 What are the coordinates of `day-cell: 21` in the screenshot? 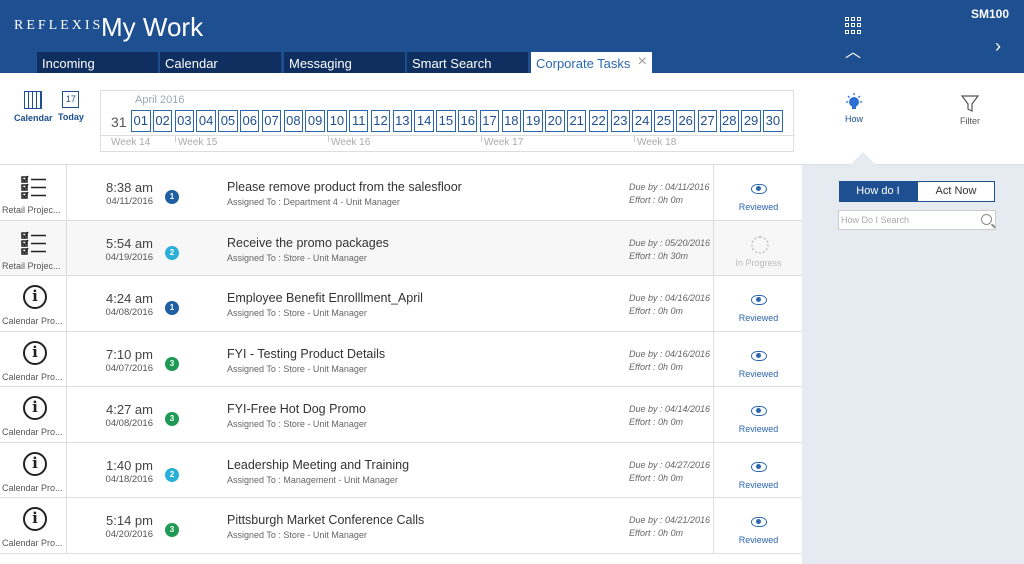 It's located at (576, 121).